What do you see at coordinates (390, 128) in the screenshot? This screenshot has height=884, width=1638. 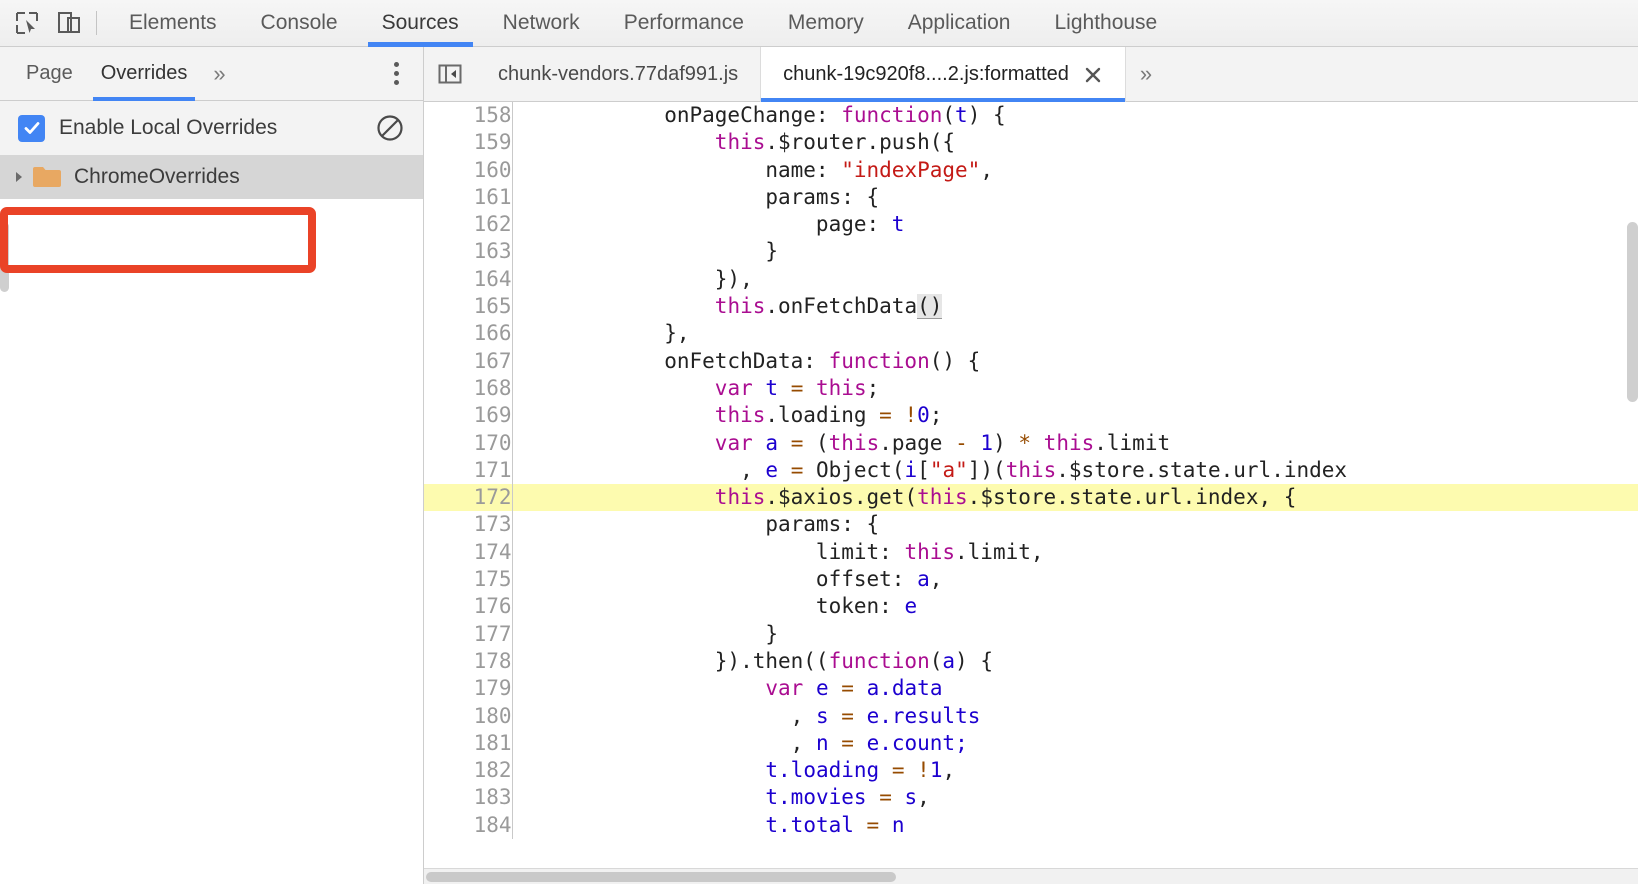 I see `clear-configuration-icon` at bounding box center [390, 128].